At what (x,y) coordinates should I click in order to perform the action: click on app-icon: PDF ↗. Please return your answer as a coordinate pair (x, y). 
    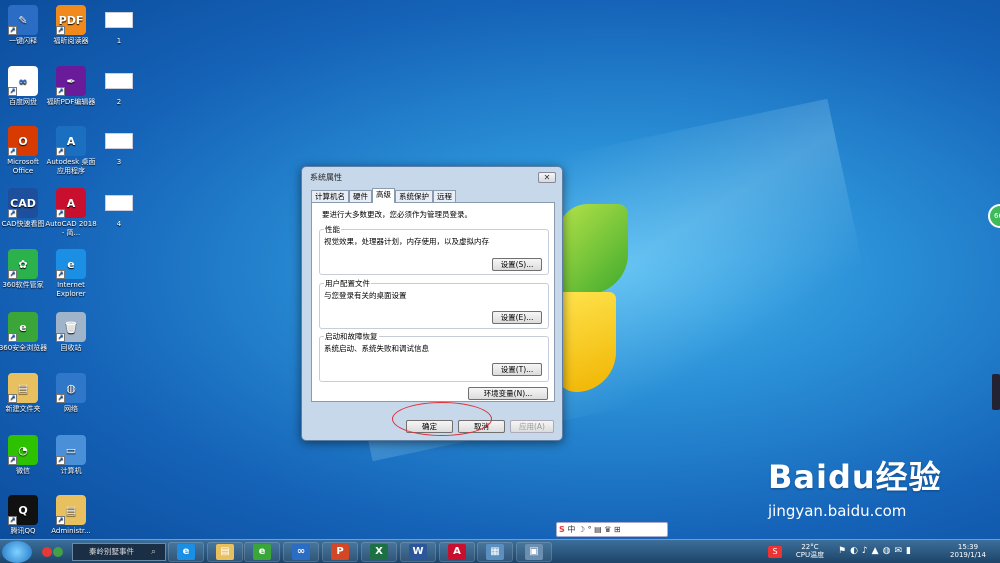
    Looking at the image, I should click on (71, 20).